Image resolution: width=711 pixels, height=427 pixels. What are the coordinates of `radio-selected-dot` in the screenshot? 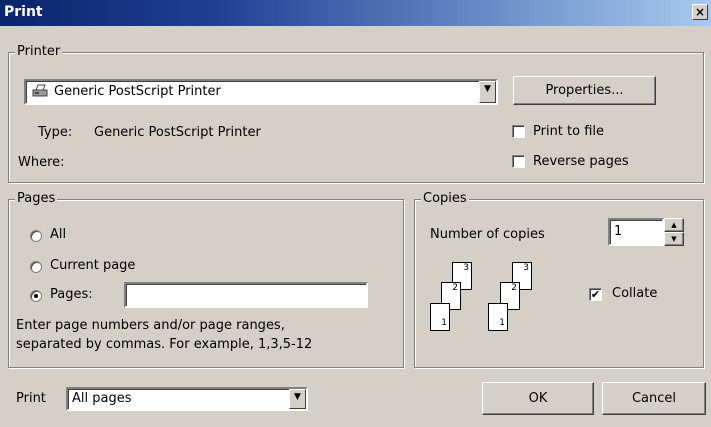 It's located at (36, 296).